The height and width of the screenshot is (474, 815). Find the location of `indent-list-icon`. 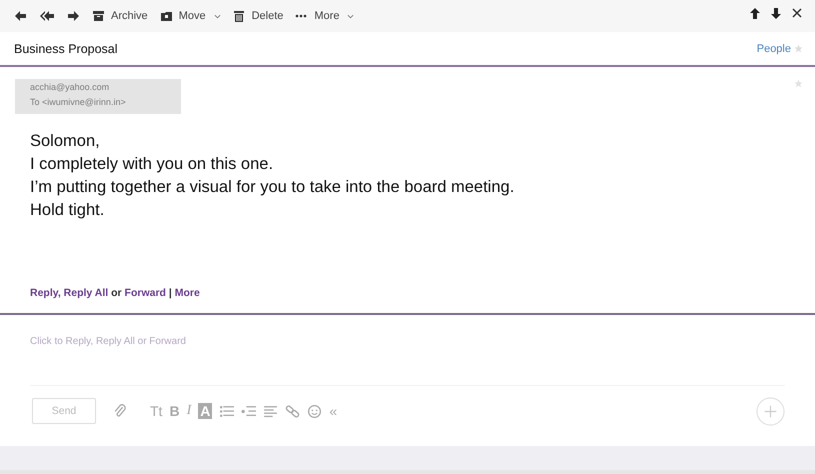

indent-list-icon is located at coordinates (248, 411).